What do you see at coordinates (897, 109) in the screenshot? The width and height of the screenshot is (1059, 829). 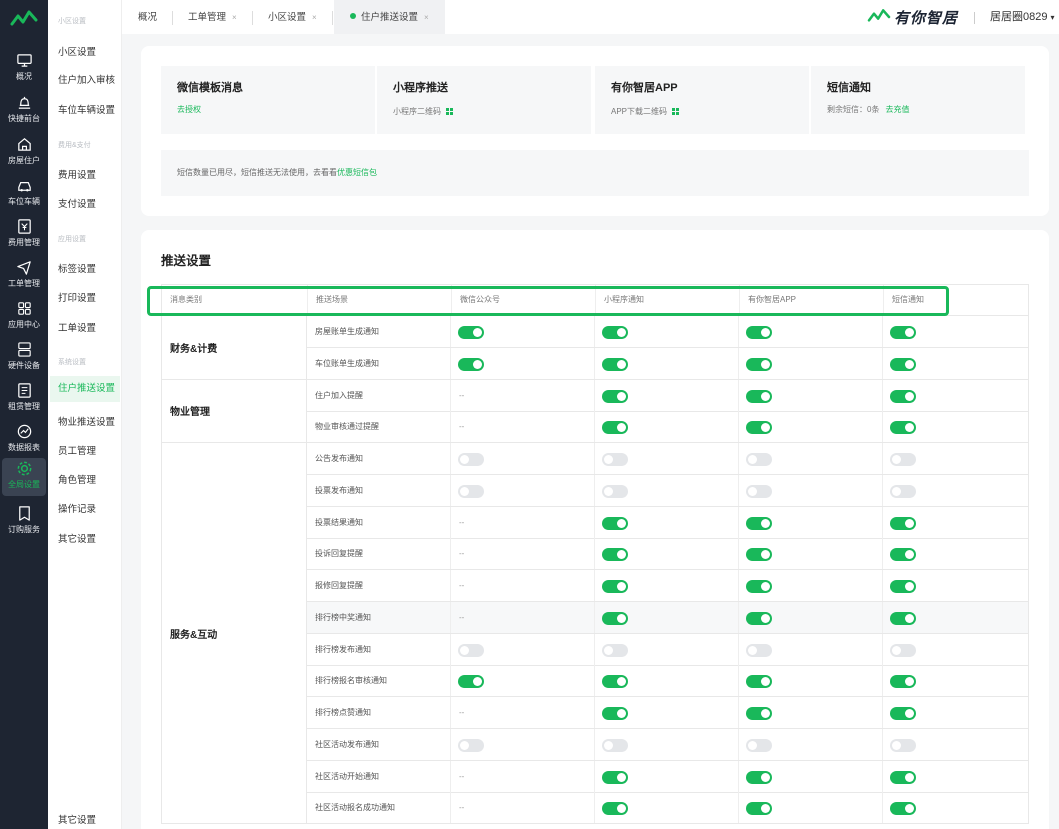 I see `recharge-link: 去充值` at bounding box center [897, 109].